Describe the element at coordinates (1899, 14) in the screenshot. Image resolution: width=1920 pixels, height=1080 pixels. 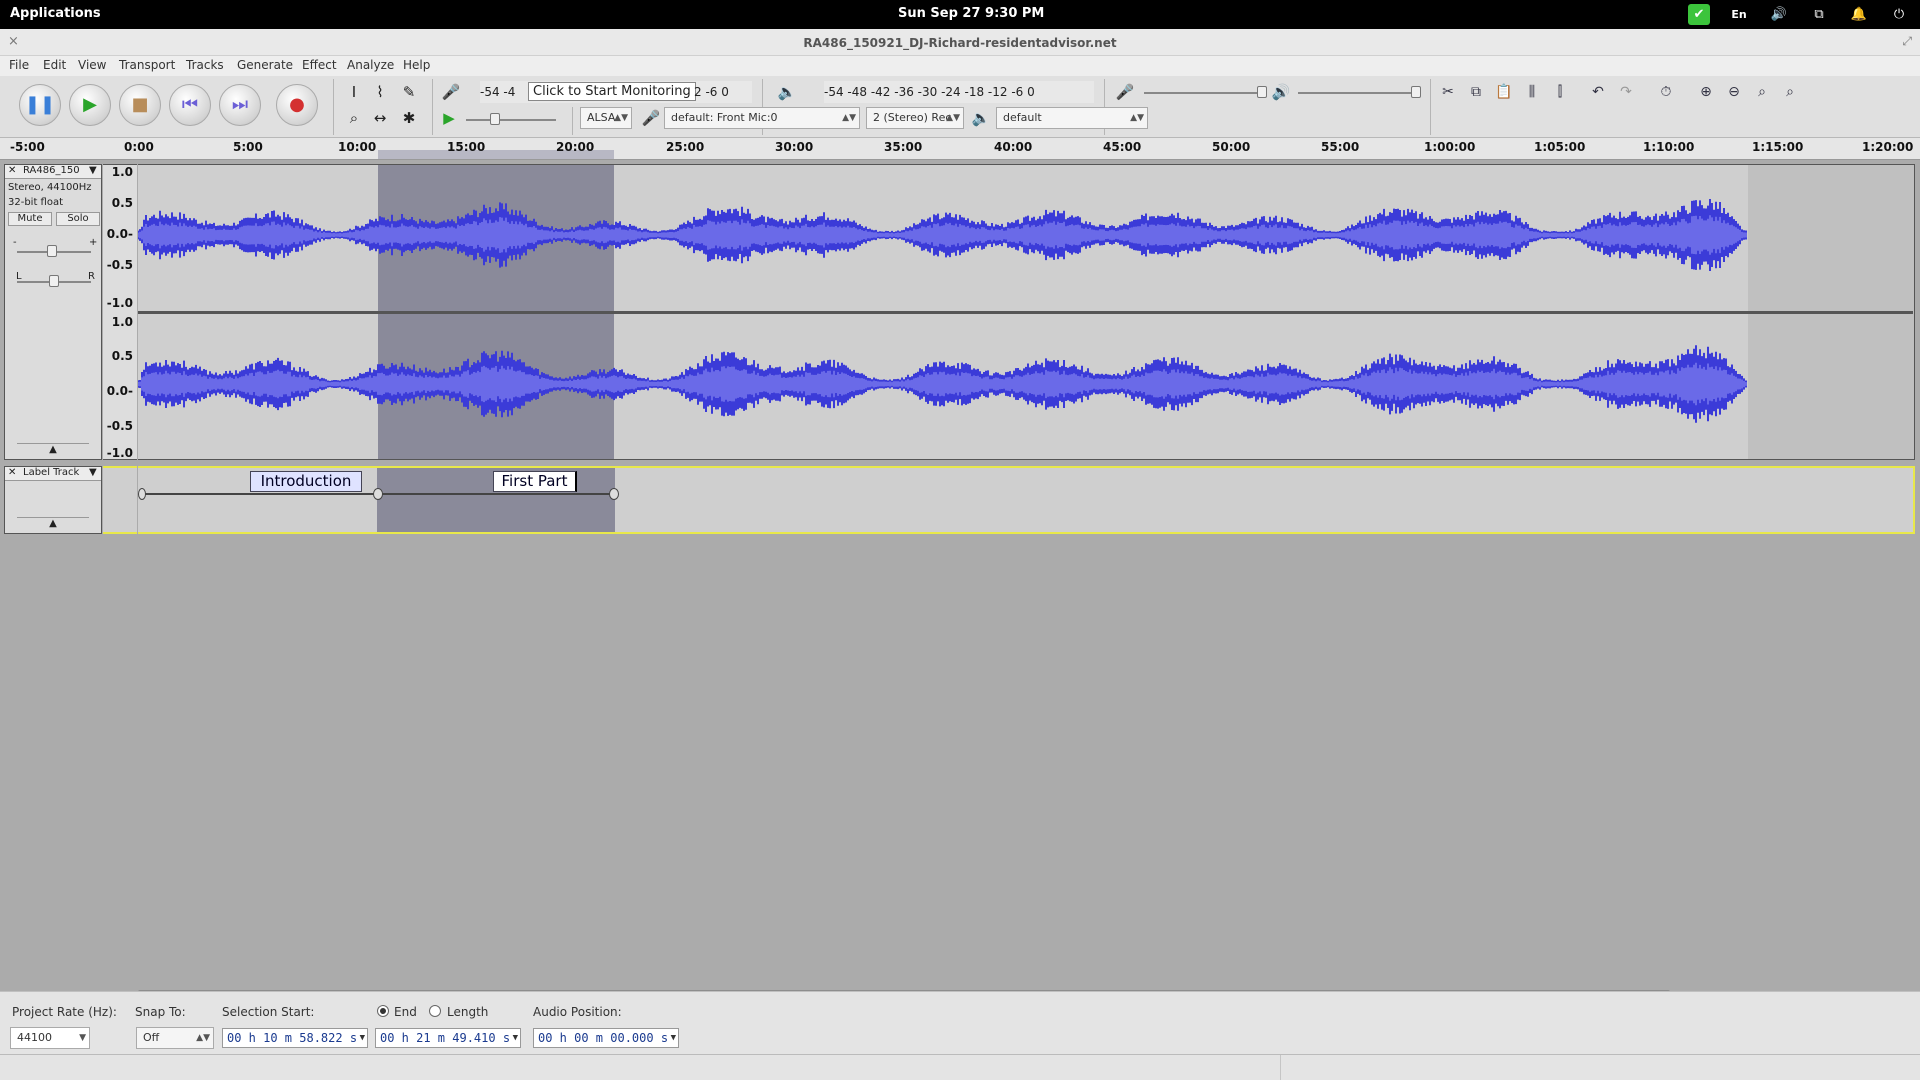
I see `power-icon: ⏻` at that location.